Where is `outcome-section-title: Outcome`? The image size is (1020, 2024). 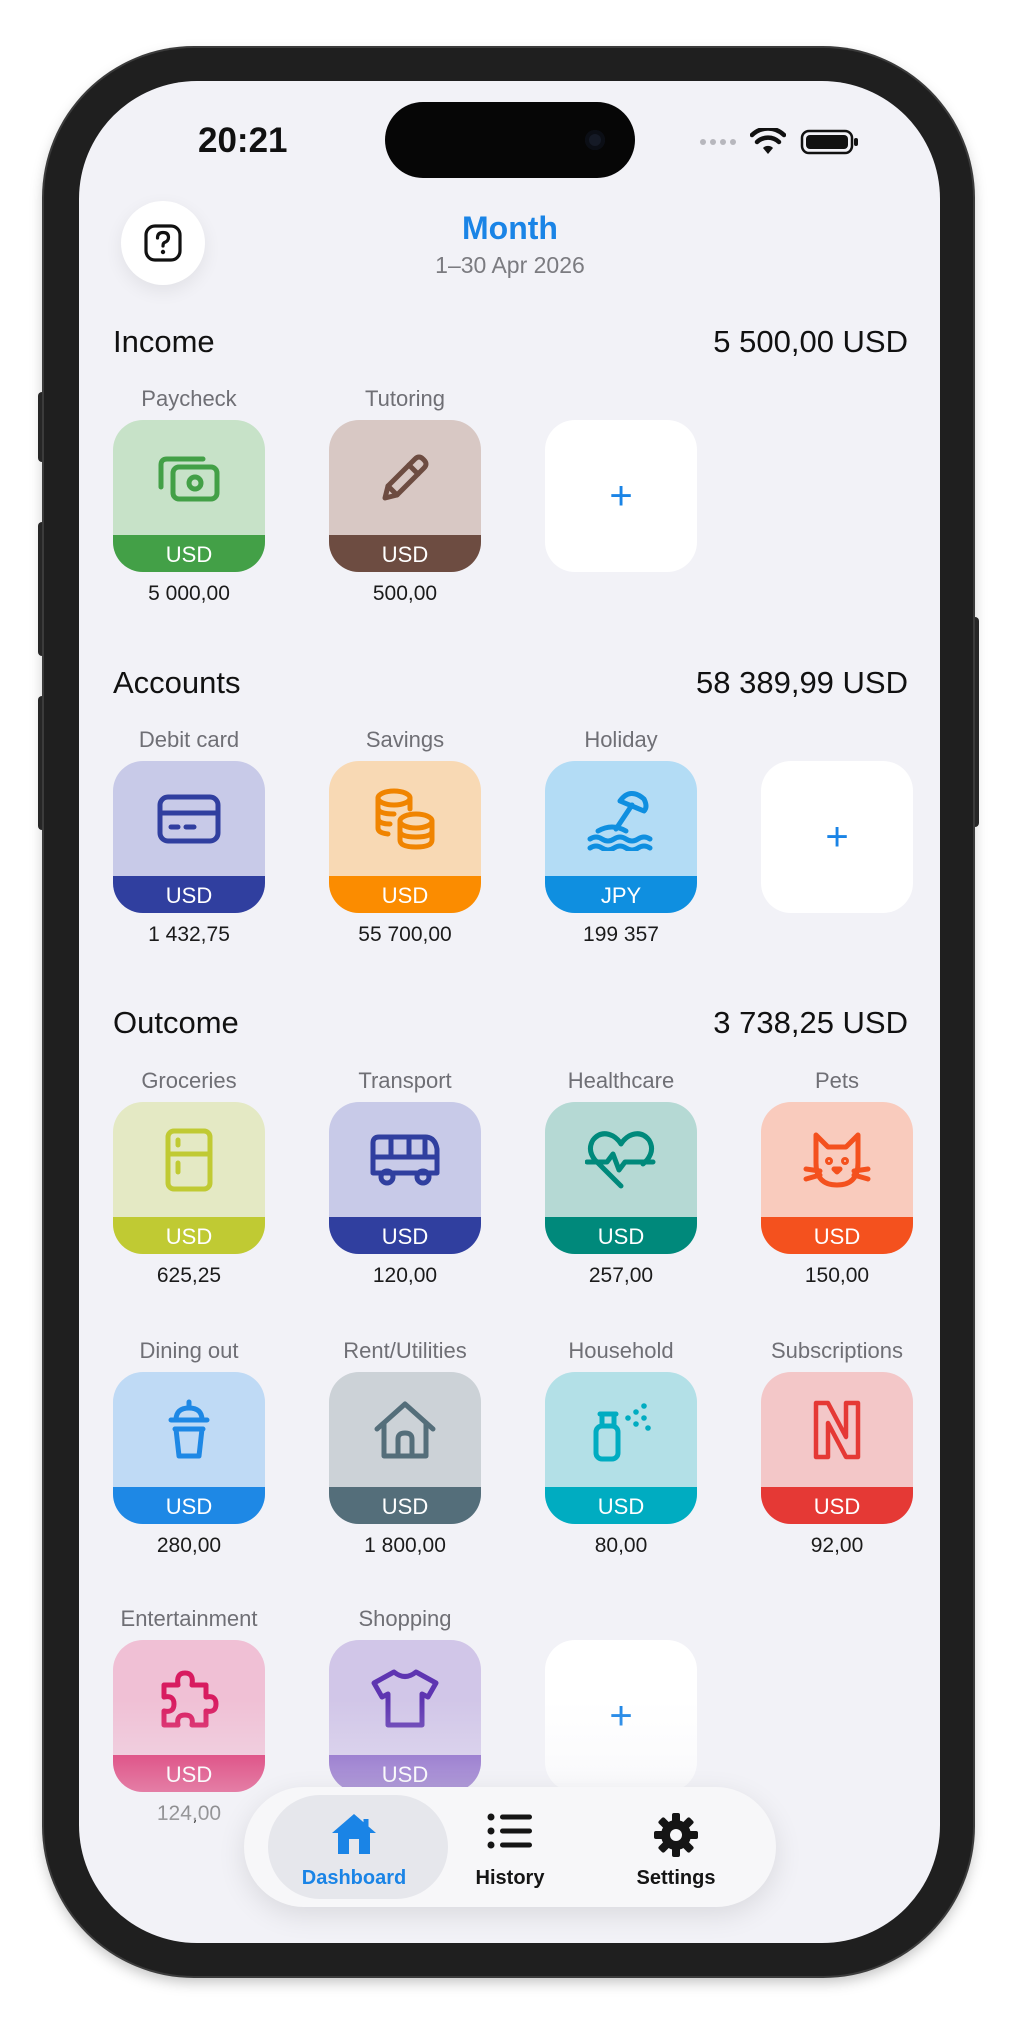
outcome-section-title: Outcome is located at coordinates (176, 1022).